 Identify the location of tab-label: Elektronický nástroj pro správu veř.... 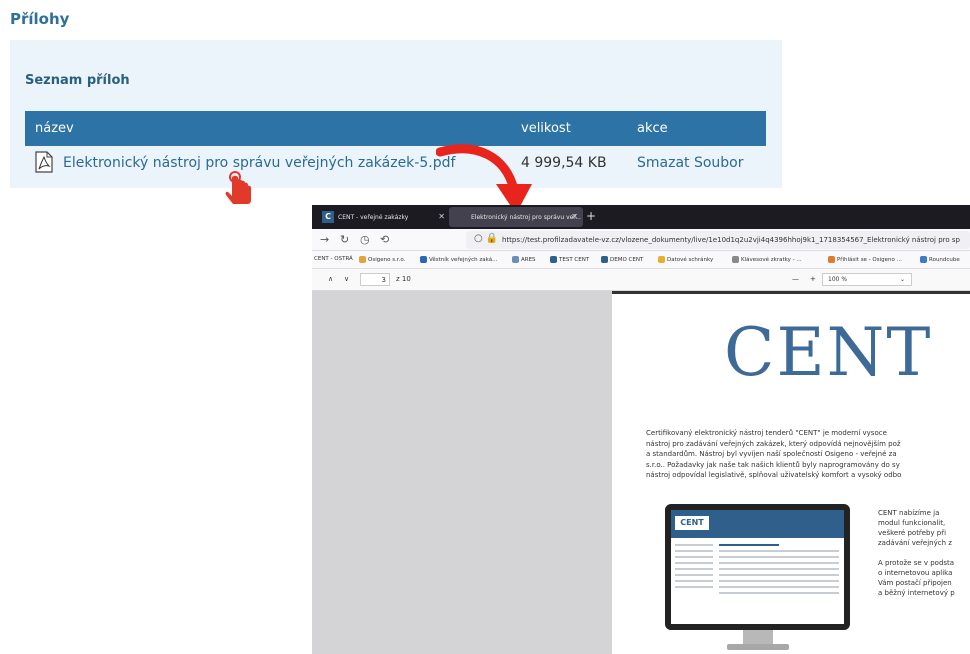
(526, 217).